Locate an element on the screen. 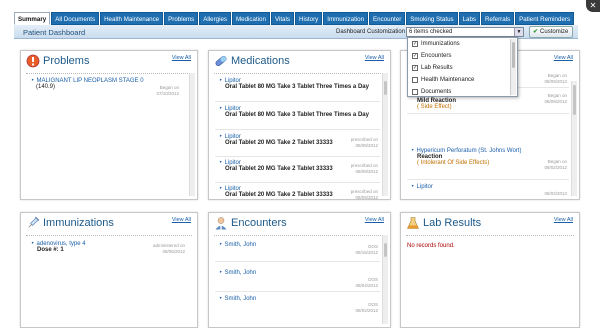 This screenshot has height=328, width=600. tab-health-maintenance: Health Maintenance is located at coordinates (132, 18).